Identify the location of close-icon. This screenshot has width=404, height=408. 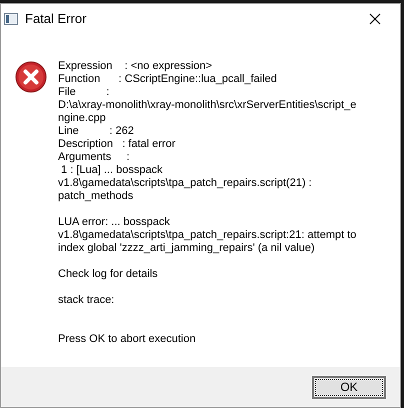
(375, 19).